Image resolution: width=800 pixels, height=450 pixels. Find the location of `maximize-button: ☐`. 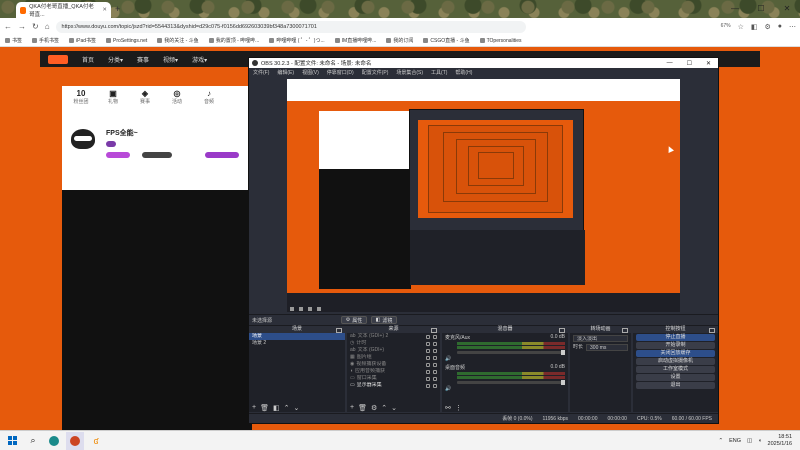

maximize-button: ☐ is located at coordinates (761, 8).